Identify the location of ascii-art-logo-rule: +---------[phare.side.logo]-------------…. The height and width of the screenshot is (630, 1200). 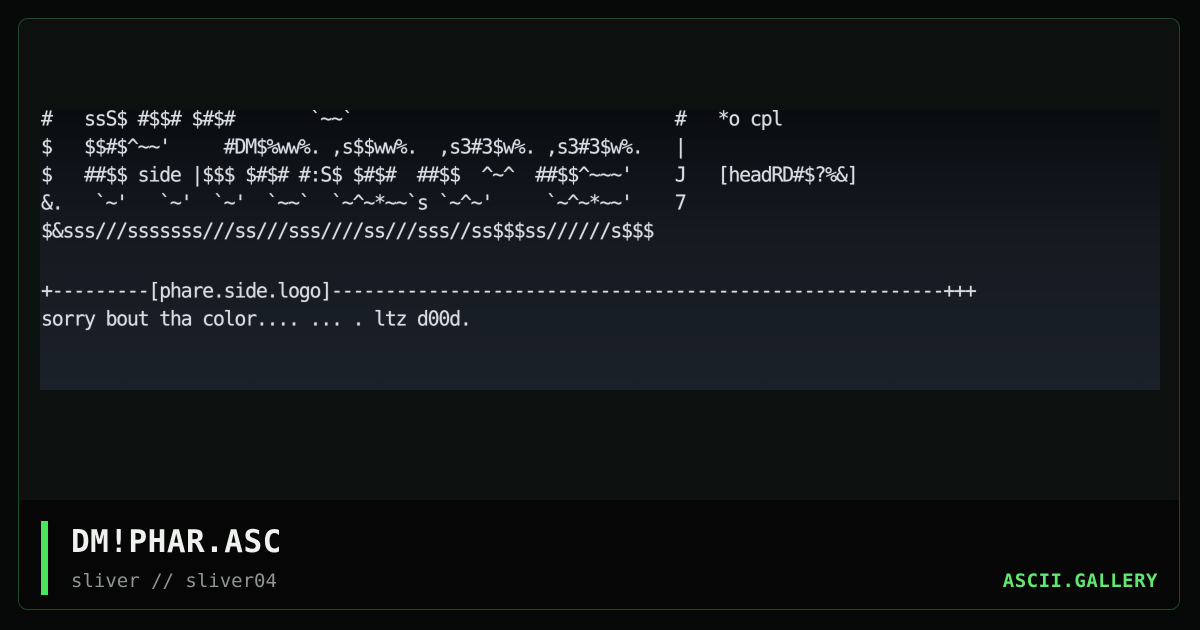
(509, 290).